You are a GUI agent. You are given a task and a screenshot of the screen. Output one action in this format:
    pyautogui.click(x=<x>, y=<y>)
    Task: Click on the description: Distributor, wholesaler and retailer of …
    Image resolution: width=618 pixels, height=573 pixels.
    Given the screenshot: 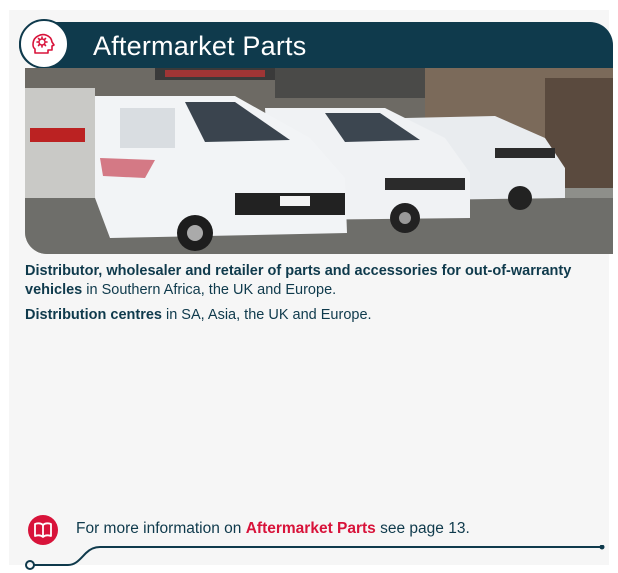 What is the action you would take?
    pyautogui.click(x=310, y=296)
    